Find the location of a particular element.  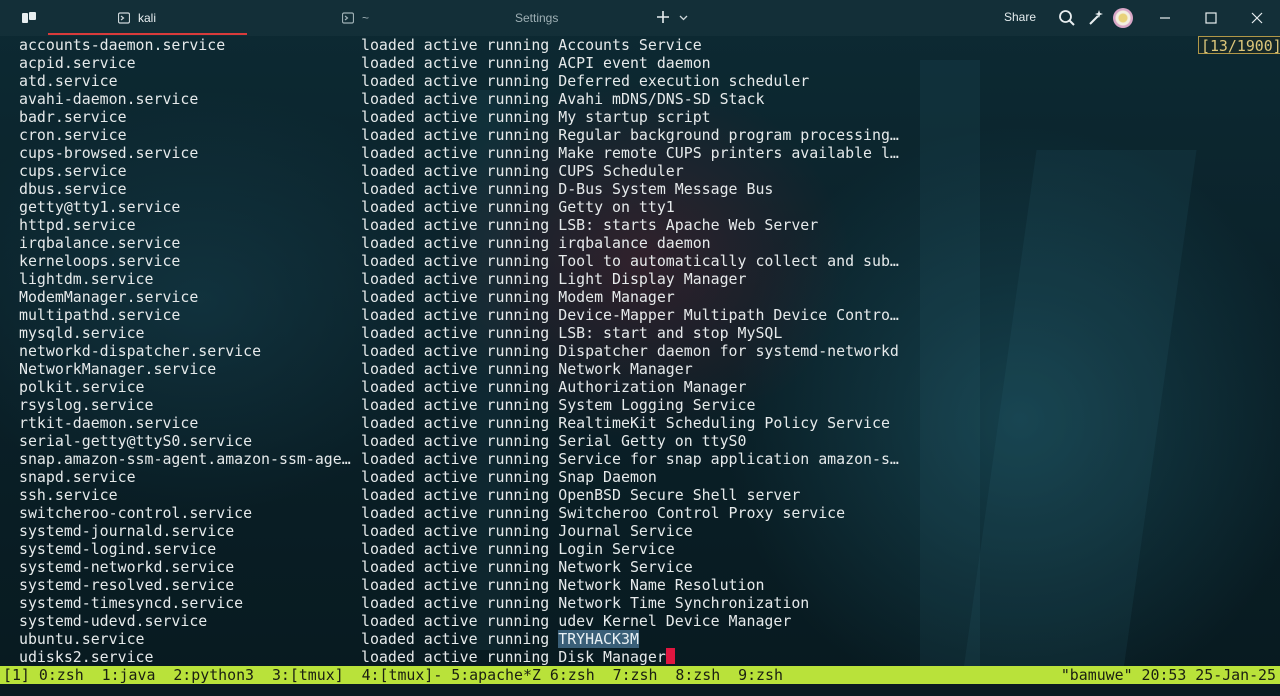

unit-name: irqbalance.service is located at coordinates (100, 243).